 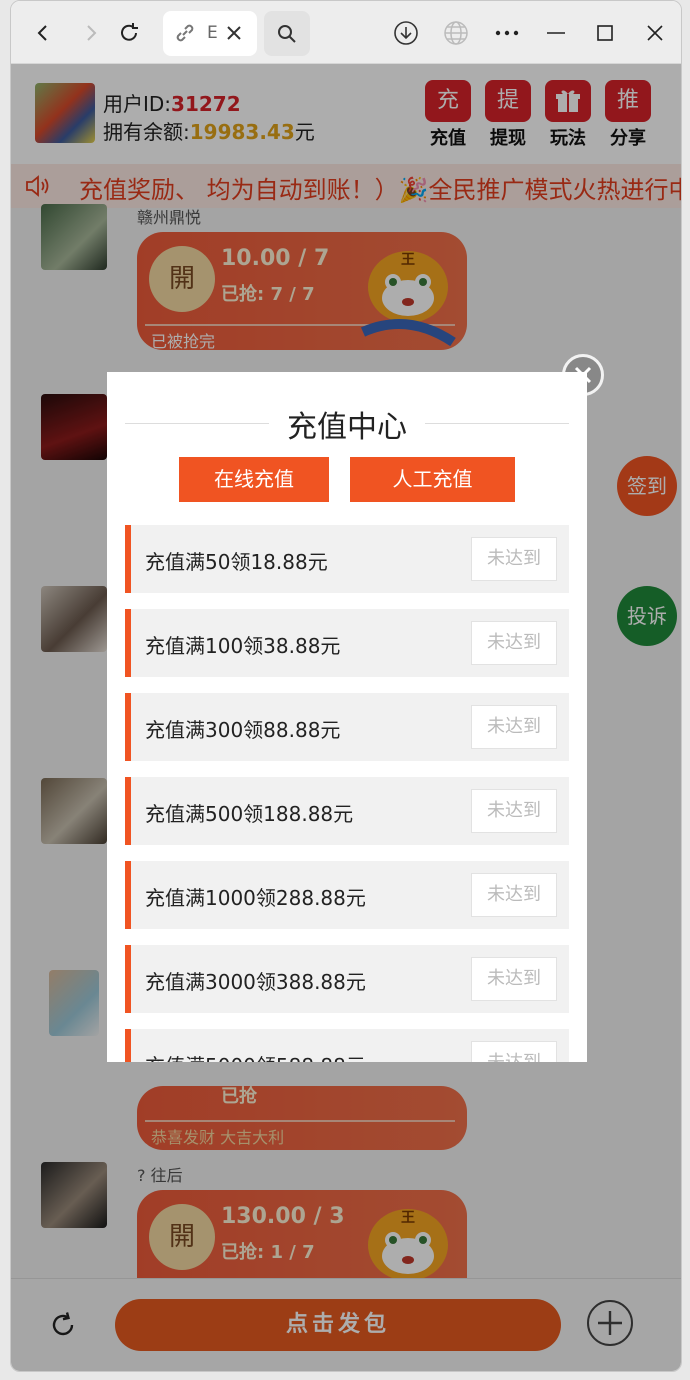 What do you see at coordinates (255, 1056) in the screenshot?
I see `reward-text: 充值满5000领588.88元` at bounding box center [255, 1056].